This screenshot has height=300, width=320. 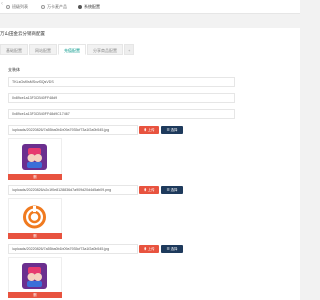 What do you see at coordinates (57, 6) in the screenshot?
I see `top-tab-label: 万卡麦产品` at bounding box center [57, 6].